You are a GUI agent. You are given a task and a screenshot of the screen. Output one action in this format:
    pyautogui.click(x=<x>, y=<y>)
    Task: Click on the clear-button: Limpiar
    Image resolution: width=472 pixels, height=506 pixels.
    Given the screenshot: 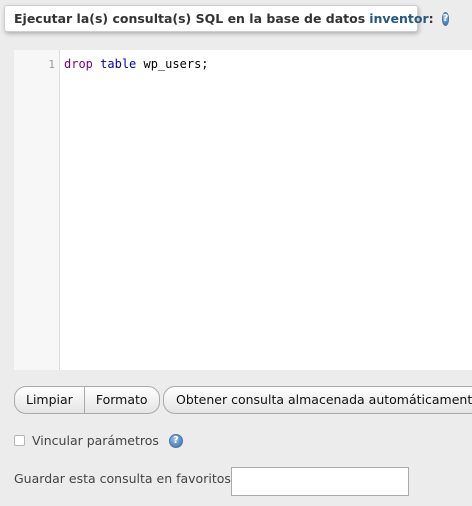 What is the action you would take?
    pyautogui.click(x=49, y=400)
    